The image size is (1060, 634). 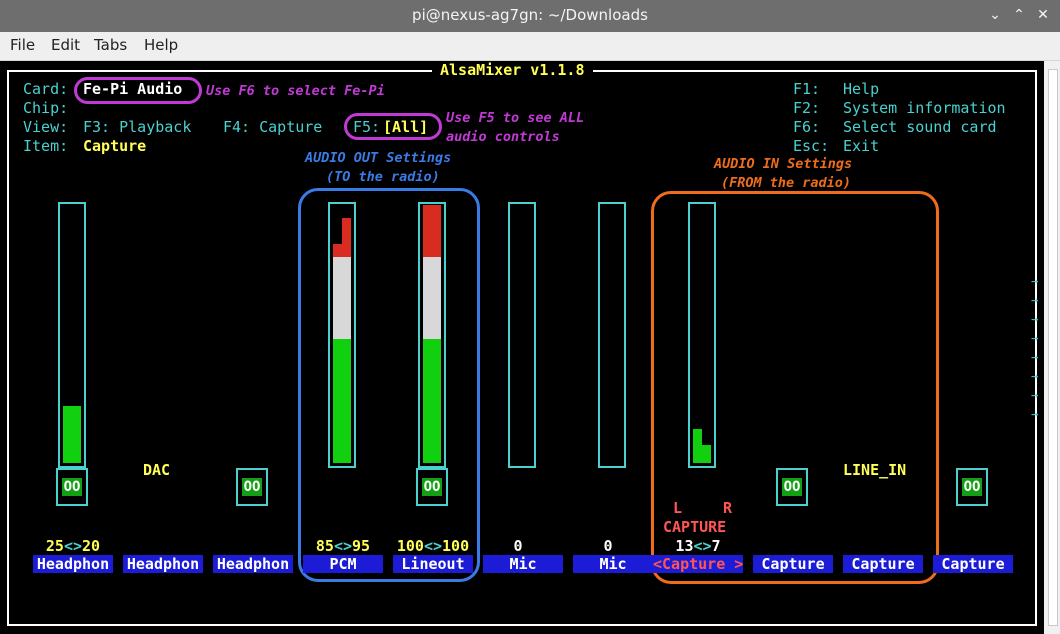 I want to click on vol-right: 95, so click(x=361, y=546).